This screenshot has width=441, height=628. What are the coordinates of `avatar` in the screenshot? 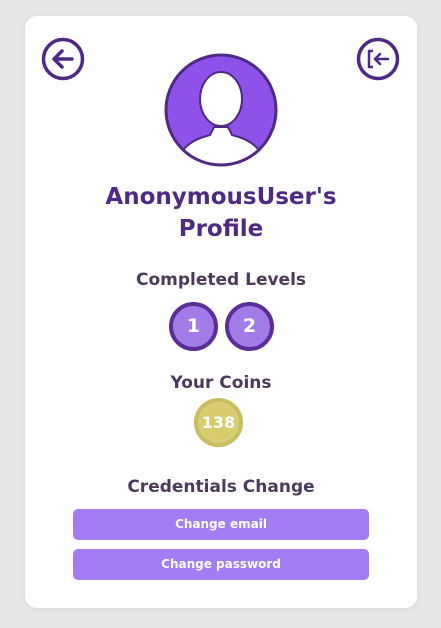 It's located at (221, 110).